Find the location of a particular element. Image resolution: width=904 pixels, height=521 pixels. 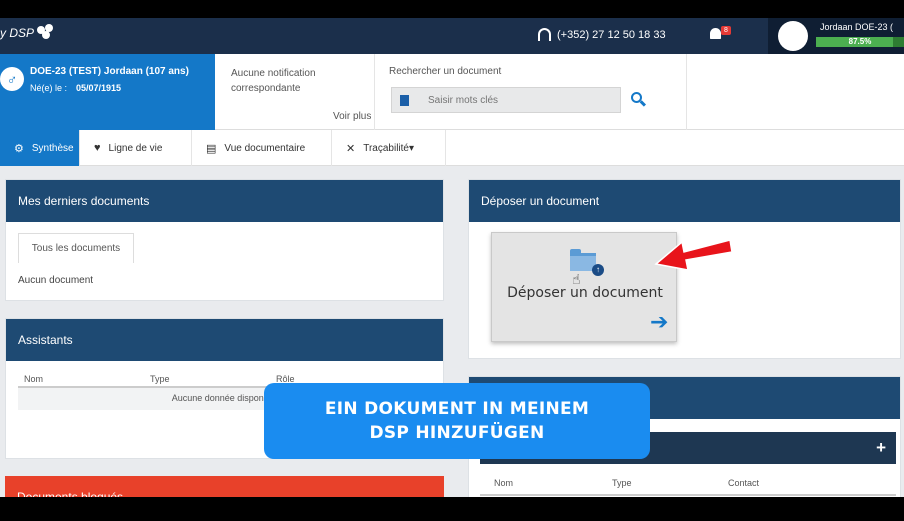

tab-label: Traçabilité▾ is located at coordinates (388, 148).